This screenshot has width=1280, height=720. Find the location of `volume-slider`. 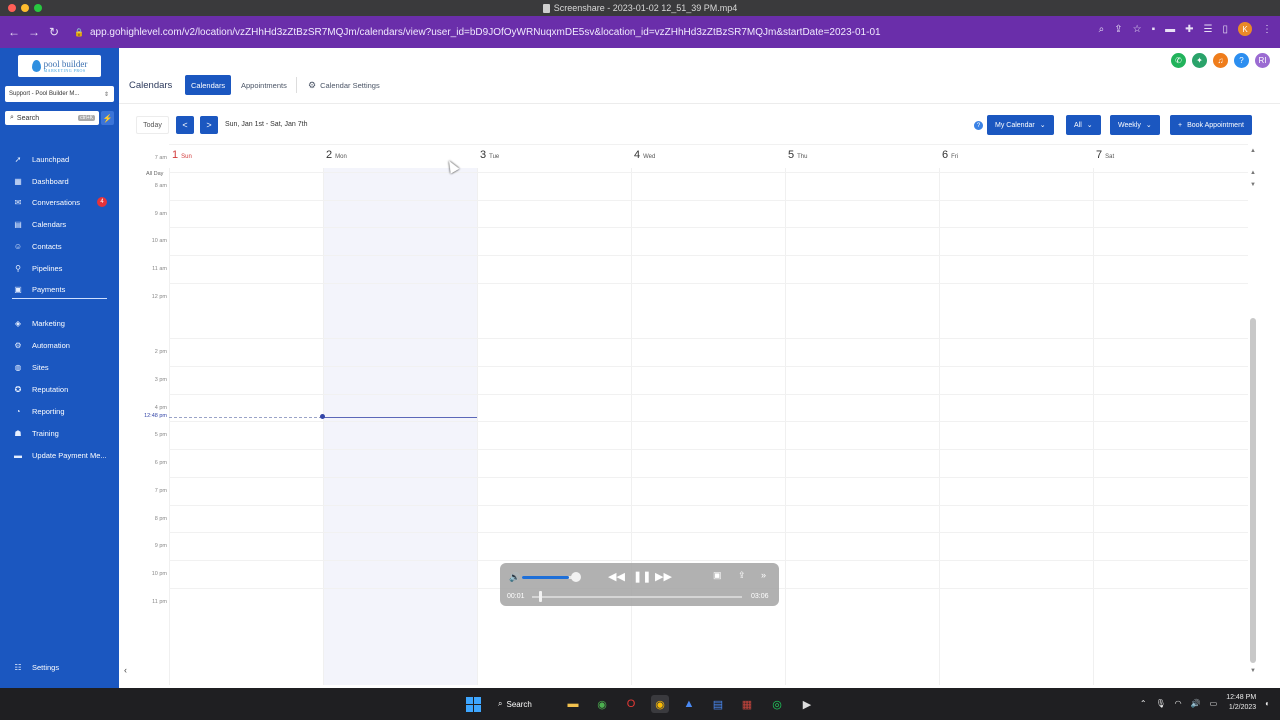

volume-slider is located at coordinates (549, 577).